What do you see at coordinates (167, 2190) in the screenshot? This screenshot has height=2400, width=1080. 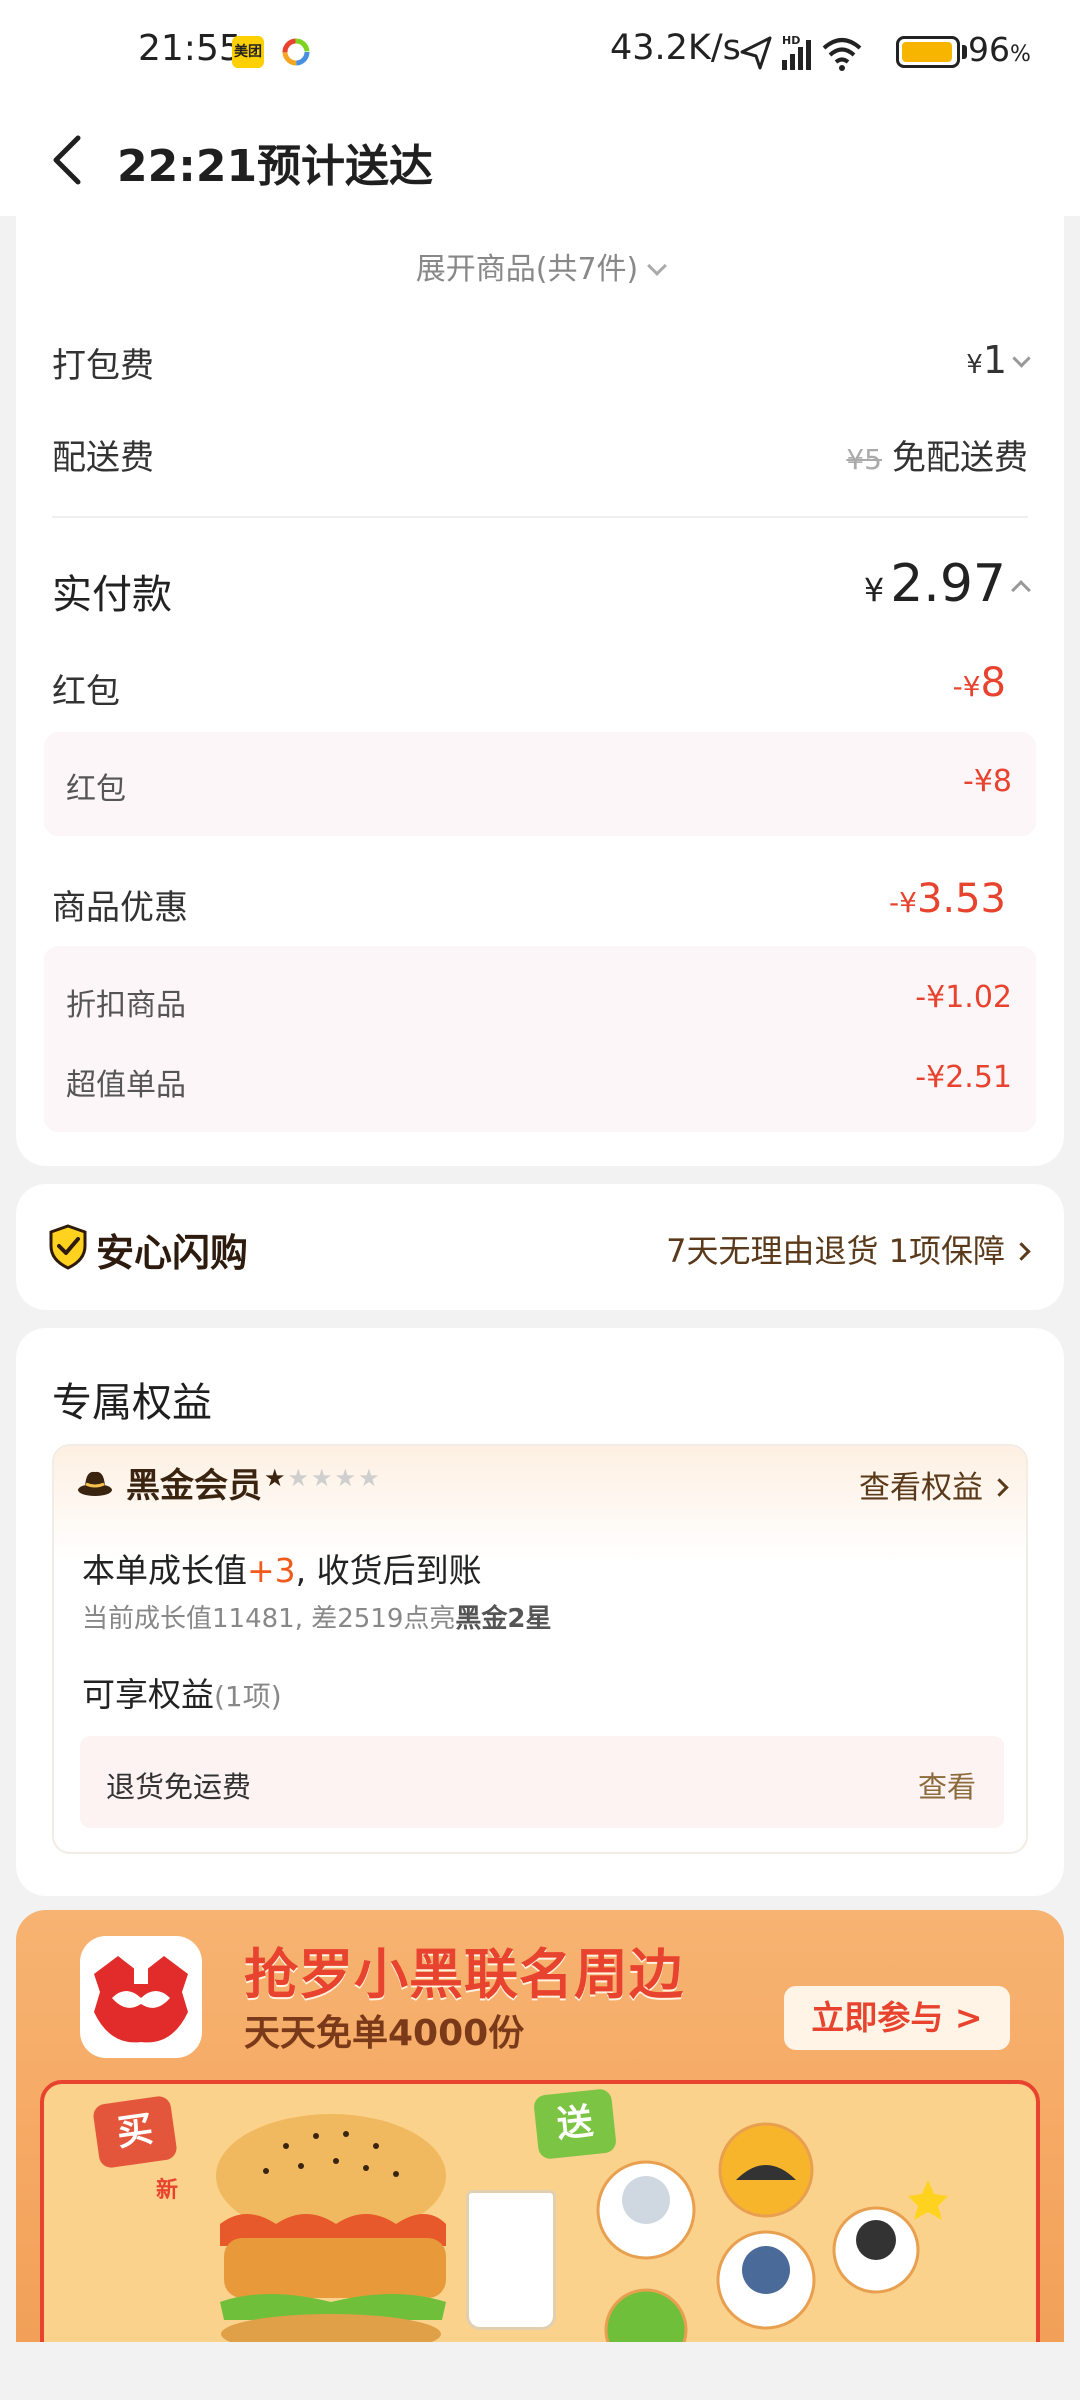 I see `new-tag: 新` at bounding box center [167, 2190].